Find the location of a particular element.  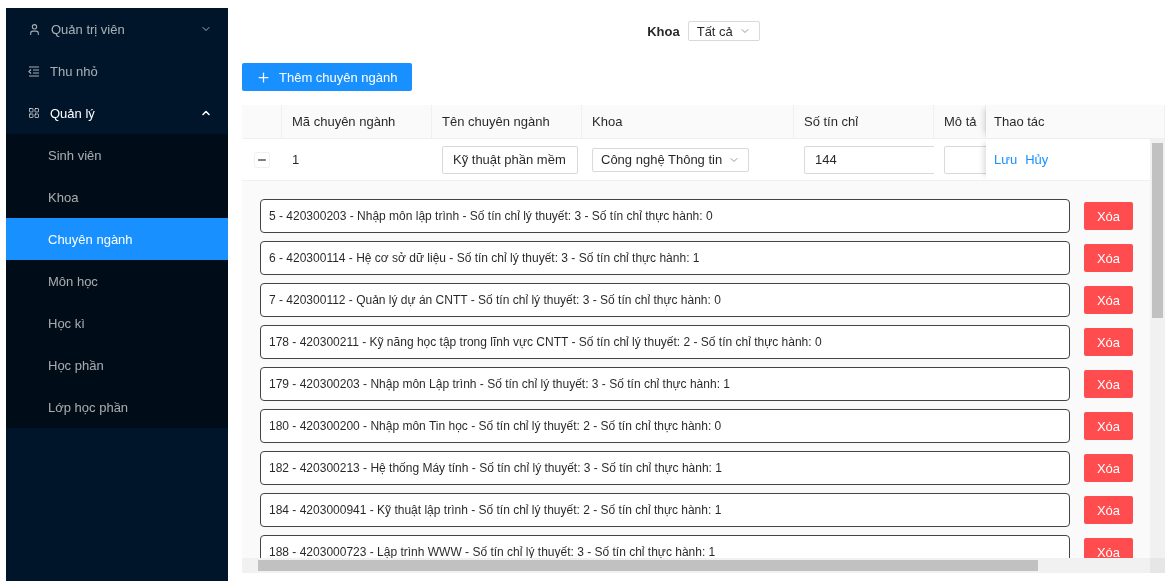

grid-icon is located at coordinates (34, 113).